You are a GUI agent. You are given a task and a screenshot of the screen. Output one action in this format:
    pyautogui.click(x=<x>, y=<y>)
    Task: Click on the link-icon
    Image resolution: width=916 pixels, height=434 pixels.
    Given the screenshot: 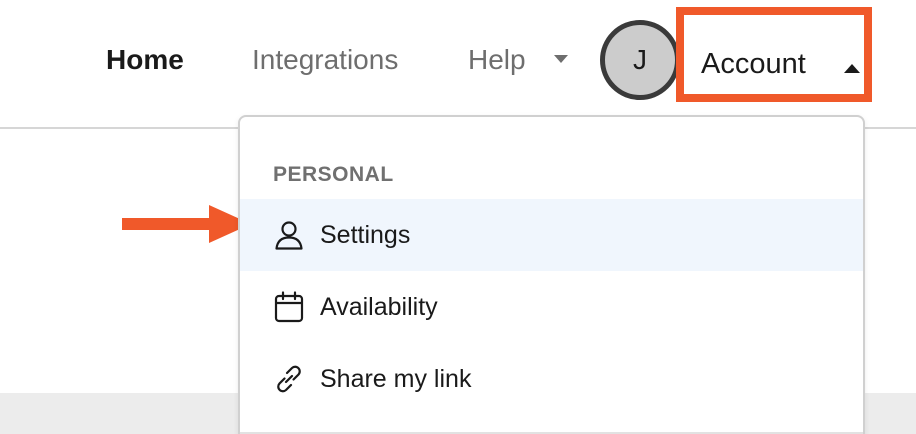 What is the action you would take?
    pyautogui.click(x=289, y=379)
    